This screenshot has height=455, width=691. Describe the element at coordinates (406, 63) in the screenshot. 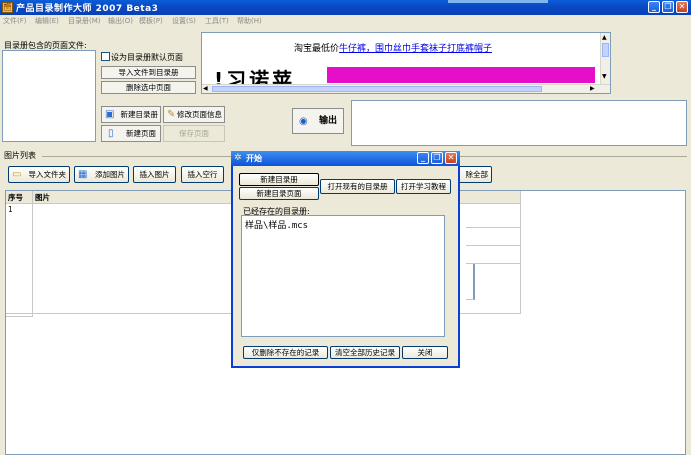

I see `ad-browser: 淘宝最低价牛仔裤，围巾丝巾手套袜子打底裤帽子 !习诺苹 ◀ ▶ ▲ ▼` at that location.